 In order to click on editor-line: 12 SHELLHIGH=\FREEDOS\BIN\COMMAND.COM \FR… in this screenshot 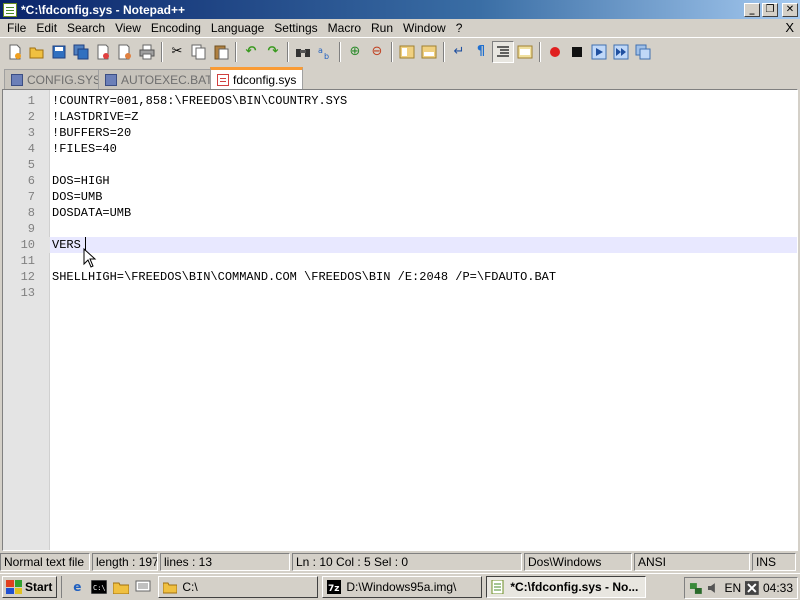, I will do `click(400, 277)`.